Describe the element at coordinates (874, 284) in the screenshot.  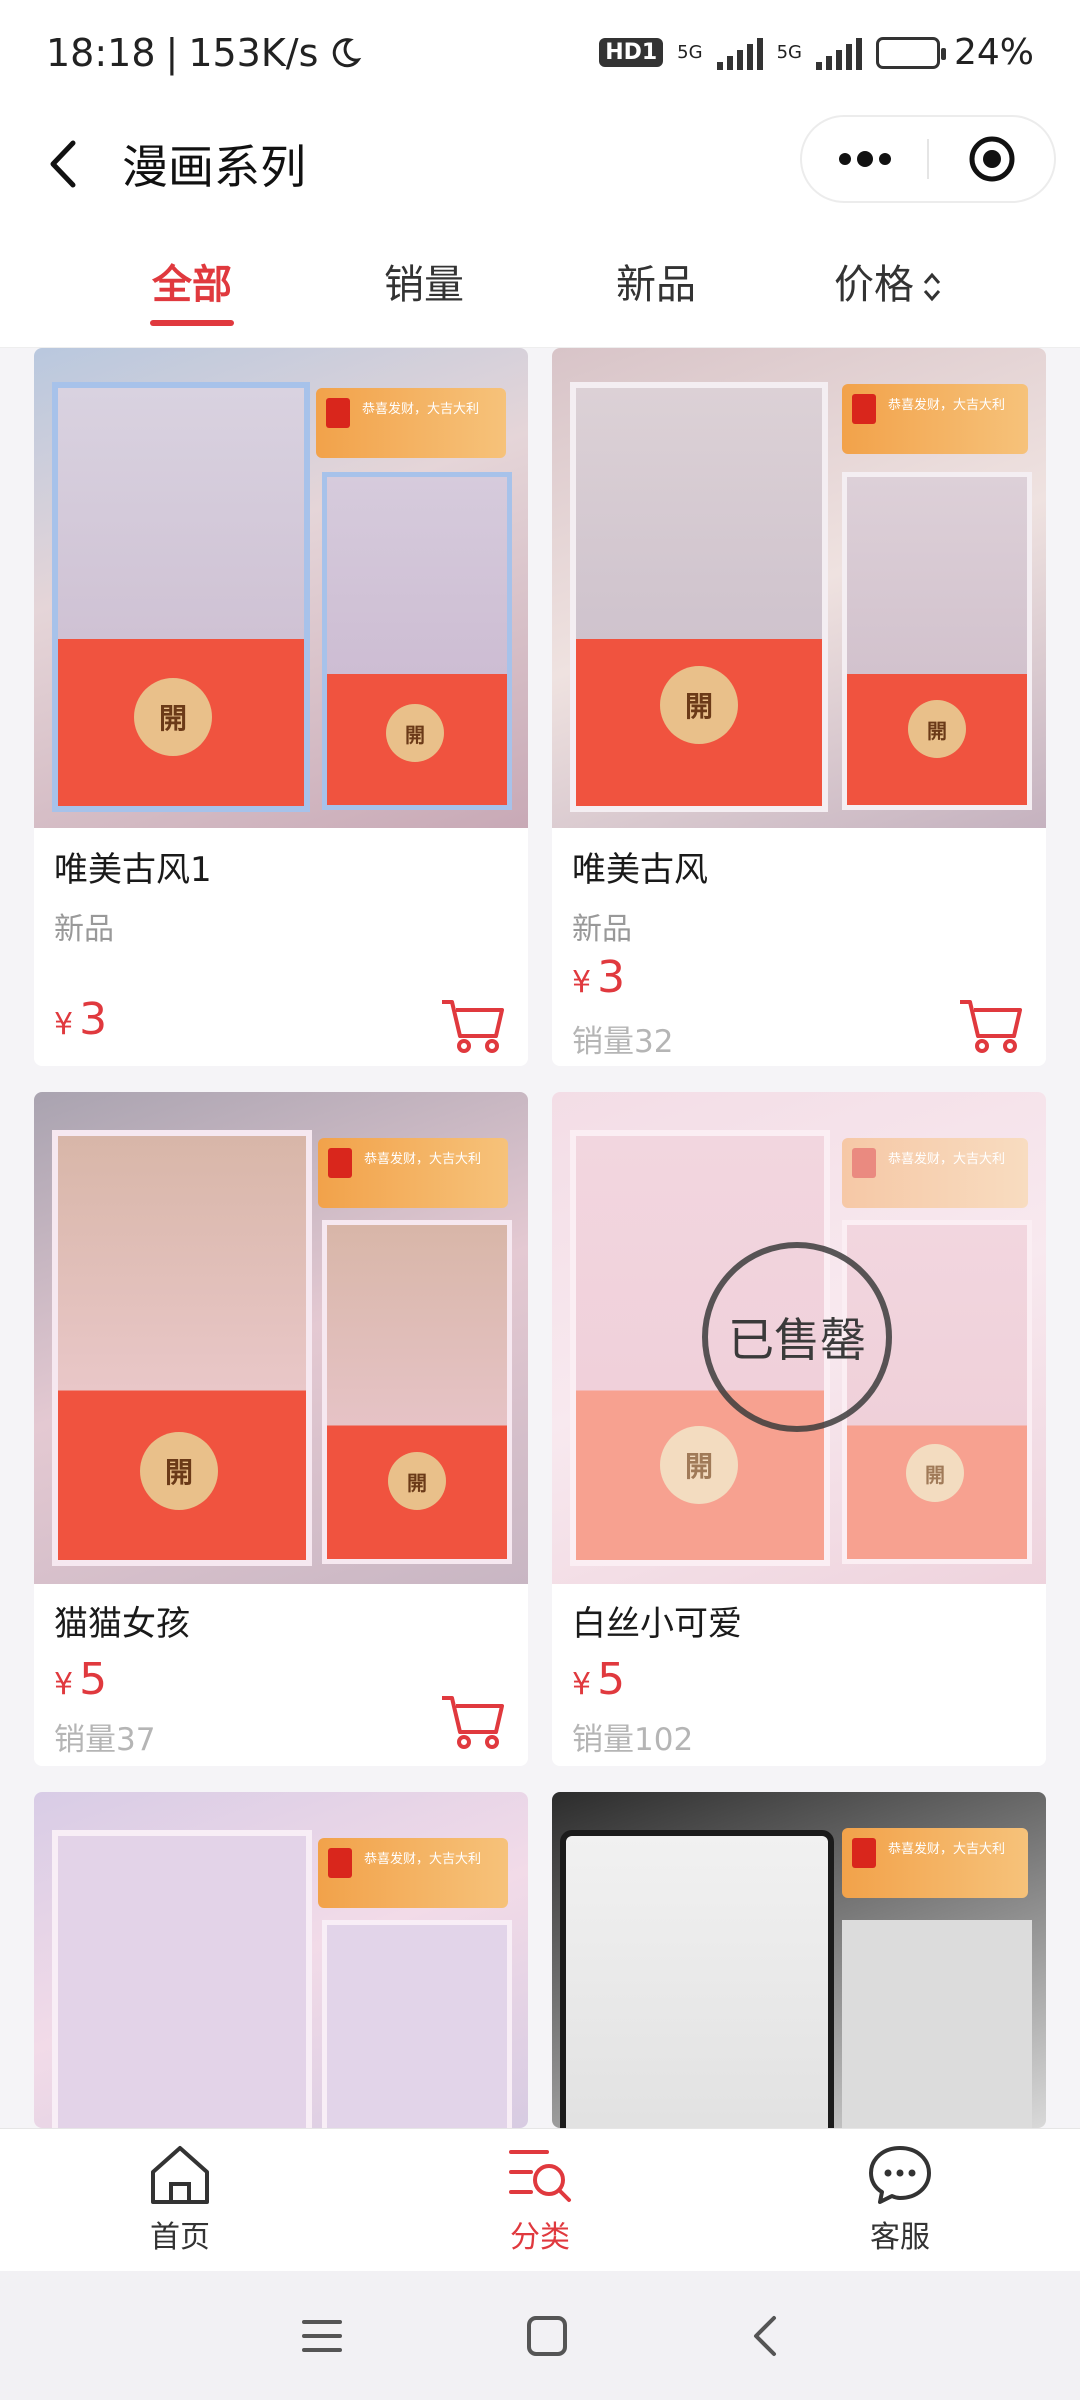
I see `tab-label: 价格` at that location.